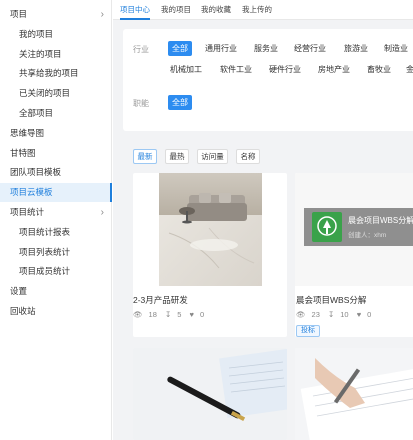 This screenshot has height=440, width=413. I want to click on industry-tag-more: 金, so click(407, 69).